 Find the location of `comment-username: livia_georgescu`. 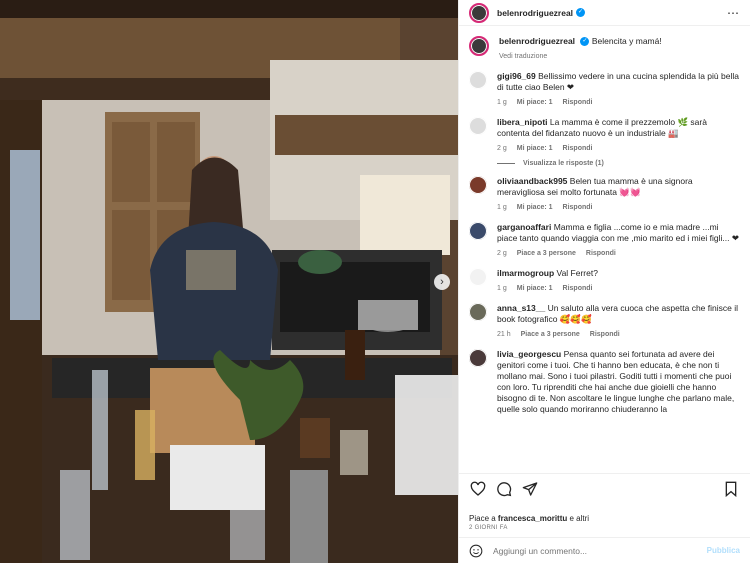

comment-username: livia_georgescu is located at coordinates (529, 354).